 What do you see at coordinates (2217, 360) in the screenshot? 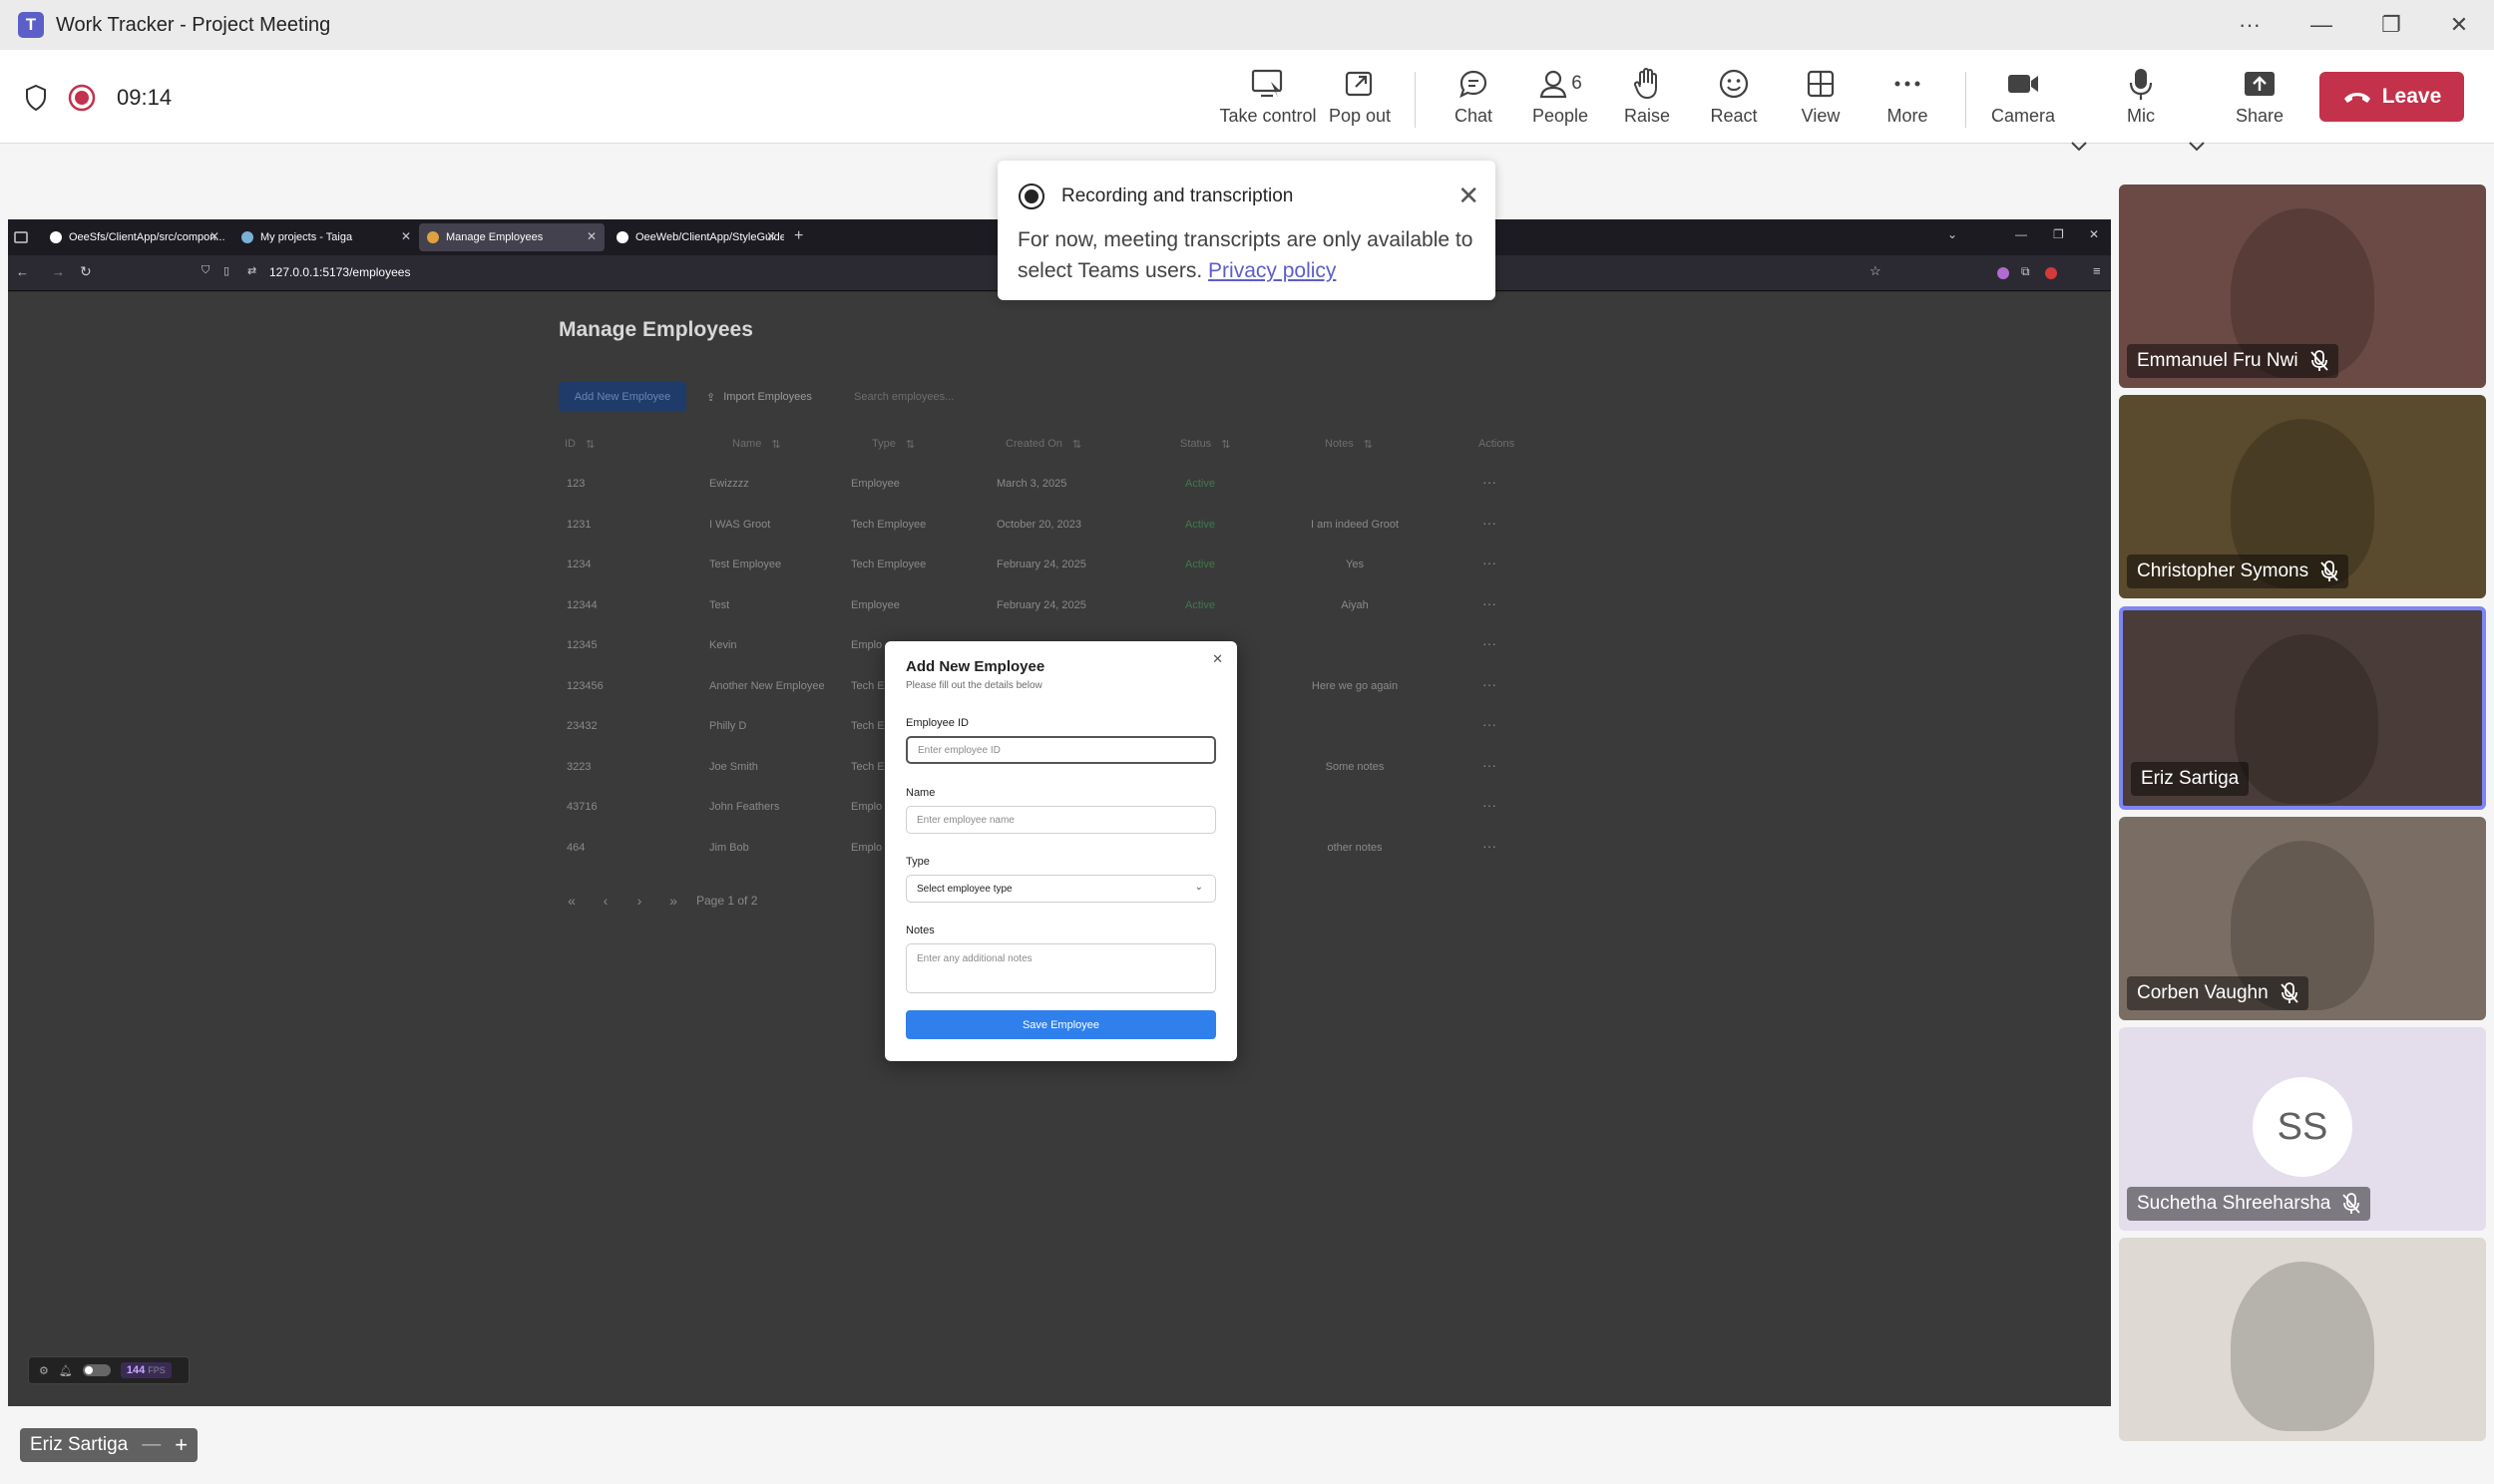
I see `participant-name: Emmanuel Fru Nwi` at bounding box center [2217, 360].